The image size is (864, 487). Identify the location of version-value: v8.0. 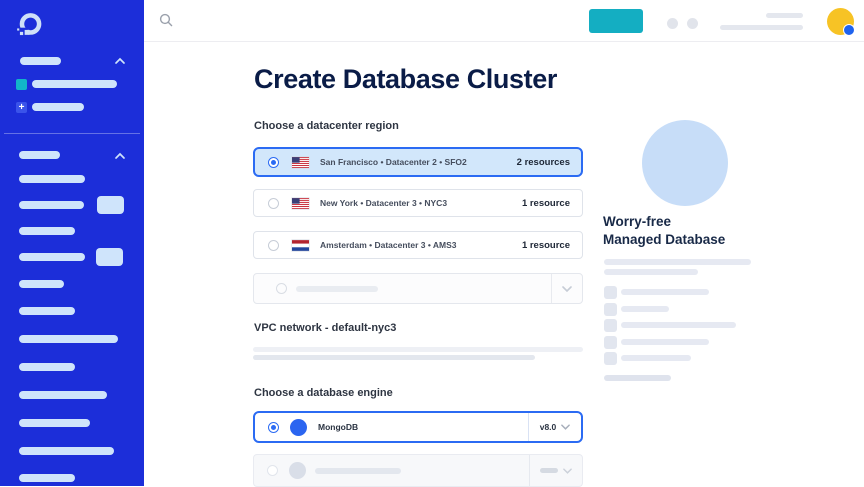
(548, 427).